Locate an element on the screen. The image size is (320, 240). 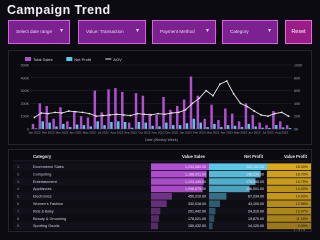
row-sales: 332,018.00 is located at coordinates (197, 204).